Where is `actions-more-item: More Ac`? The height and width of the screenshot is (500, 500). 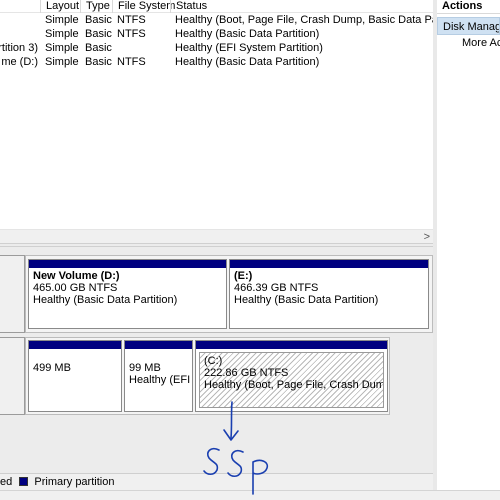
actions-more-item: More Ac is located at coordinates (468, 43).